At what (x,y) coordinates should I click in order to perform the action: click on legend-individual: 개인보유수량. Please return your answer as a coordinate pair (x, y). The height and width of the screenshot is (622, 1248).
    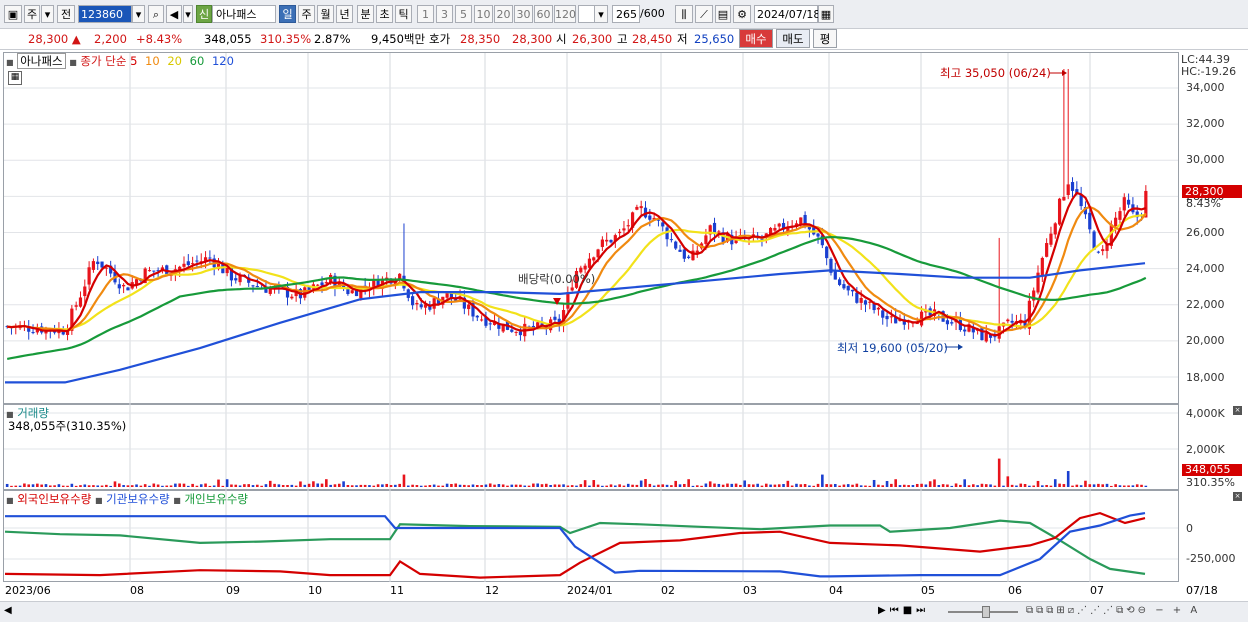
    Looking at the image, I should click on (216, 499).